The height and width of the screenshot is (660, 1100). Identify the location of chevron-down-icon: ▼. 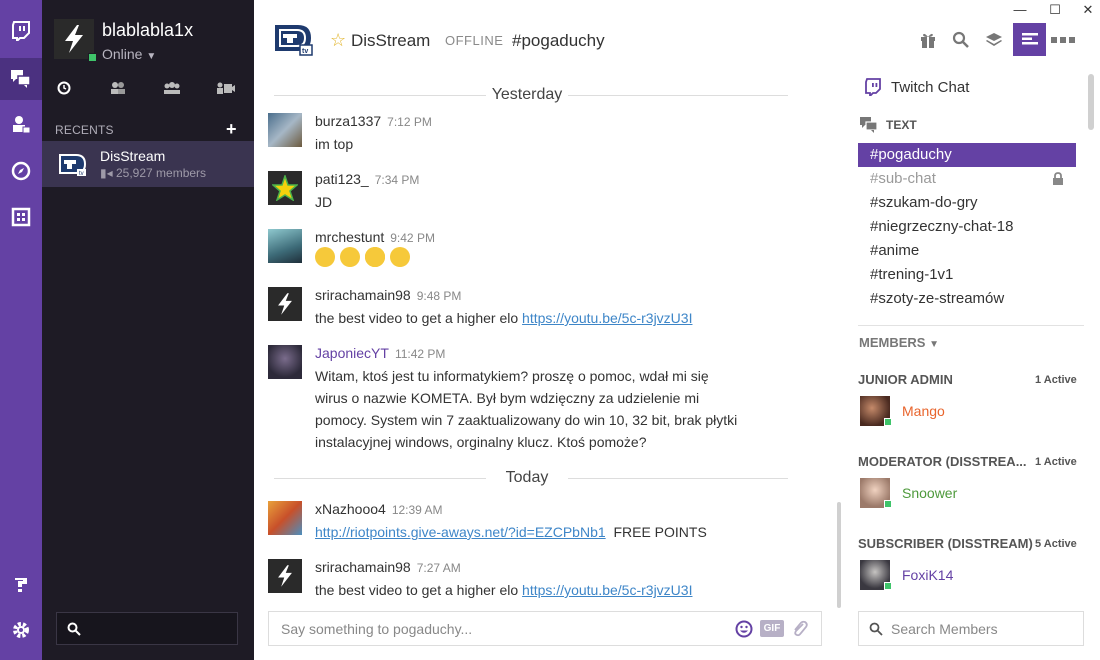
(934, 344).